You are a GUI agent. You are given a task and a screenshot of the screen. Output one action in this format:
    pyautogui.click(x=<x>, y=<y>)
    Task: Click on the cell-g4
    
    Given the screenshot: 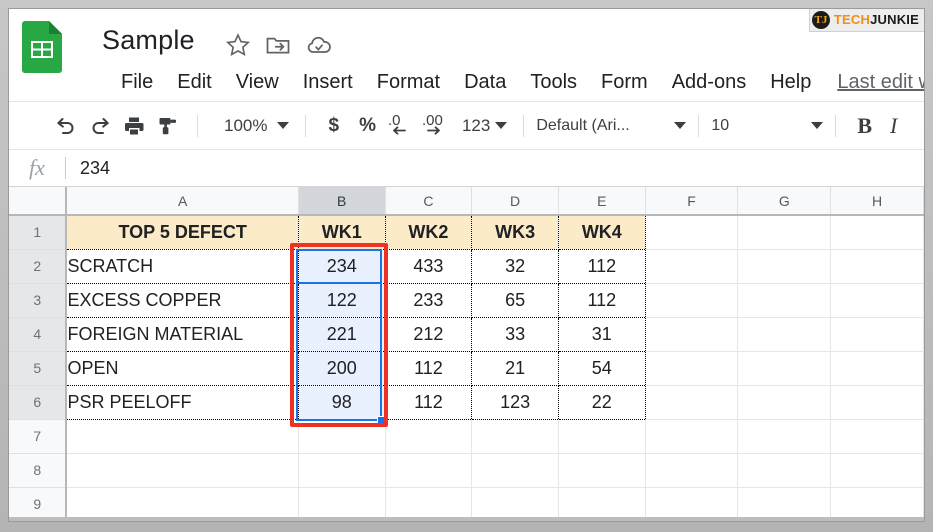 What is the action you would take?
    pyautogui.click(x=784, y=334)
    